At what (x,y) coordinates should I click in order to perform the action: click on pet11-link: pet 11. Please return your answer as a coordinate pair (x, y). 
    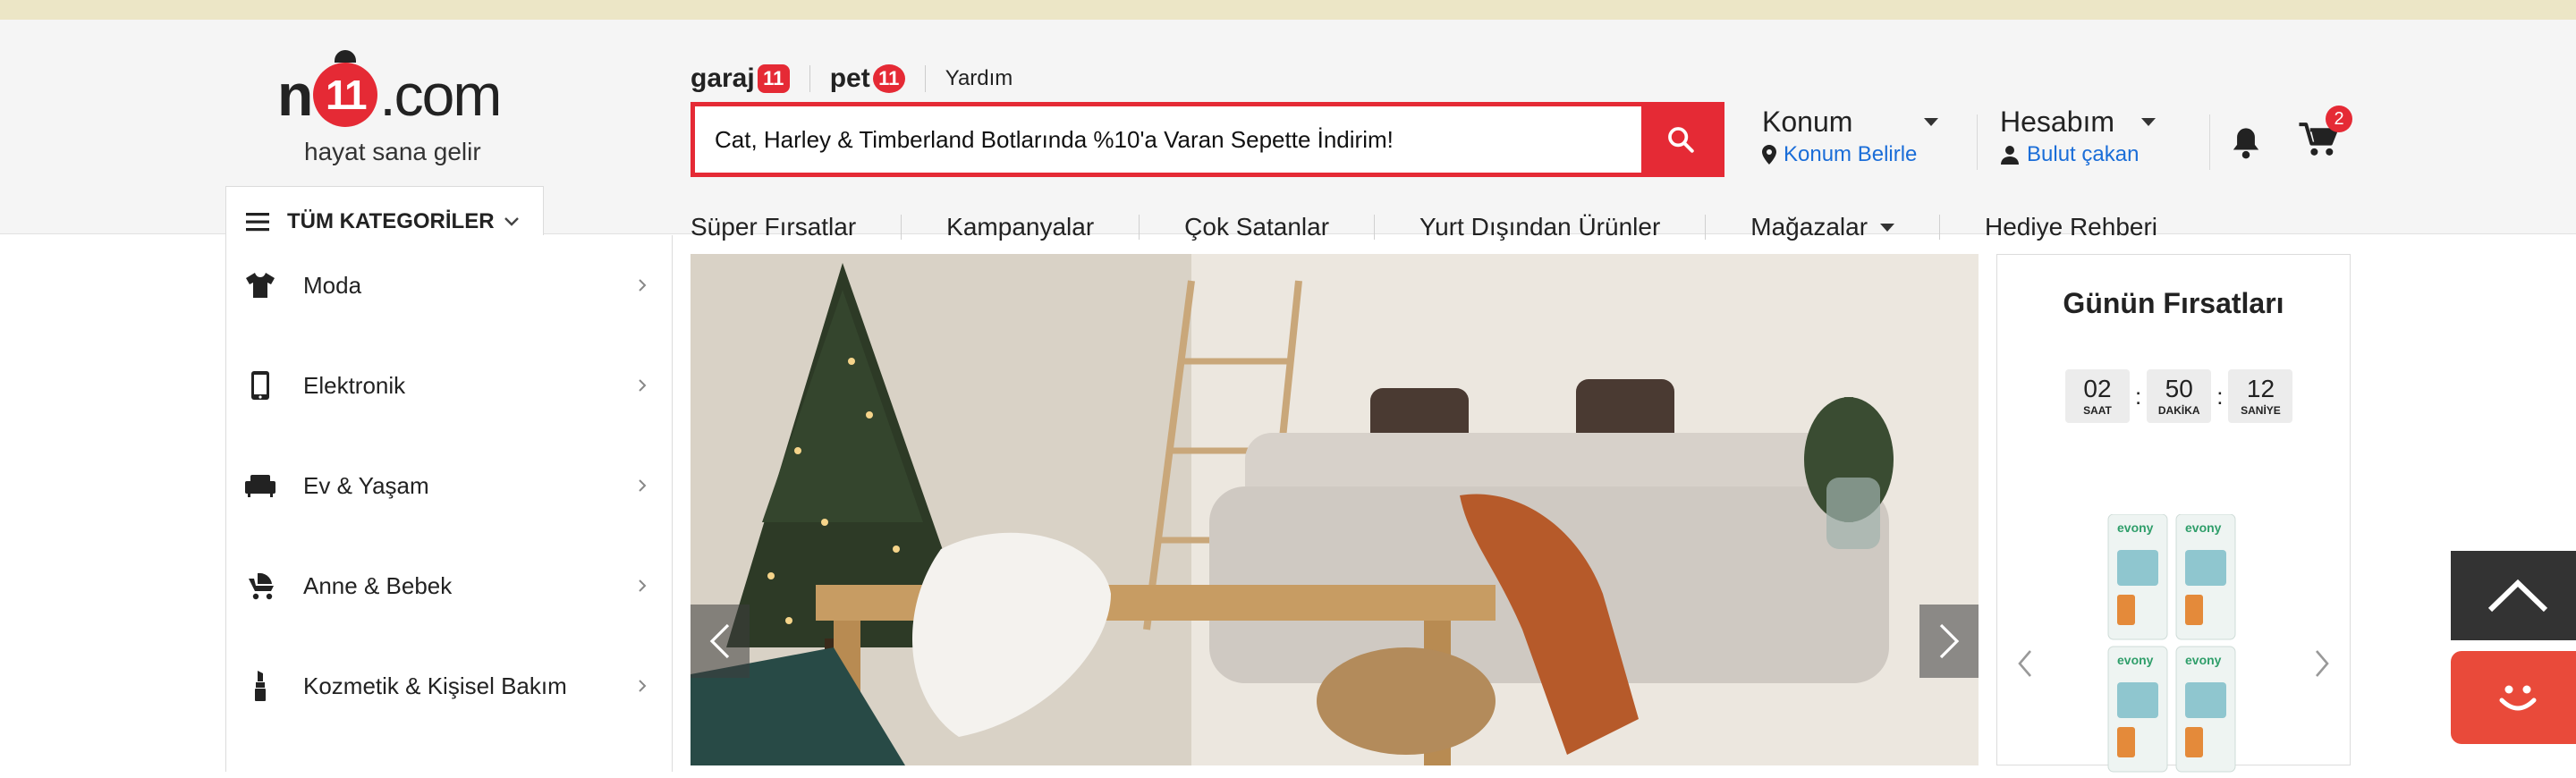
    Looking at the image, I should click on (867, 78).